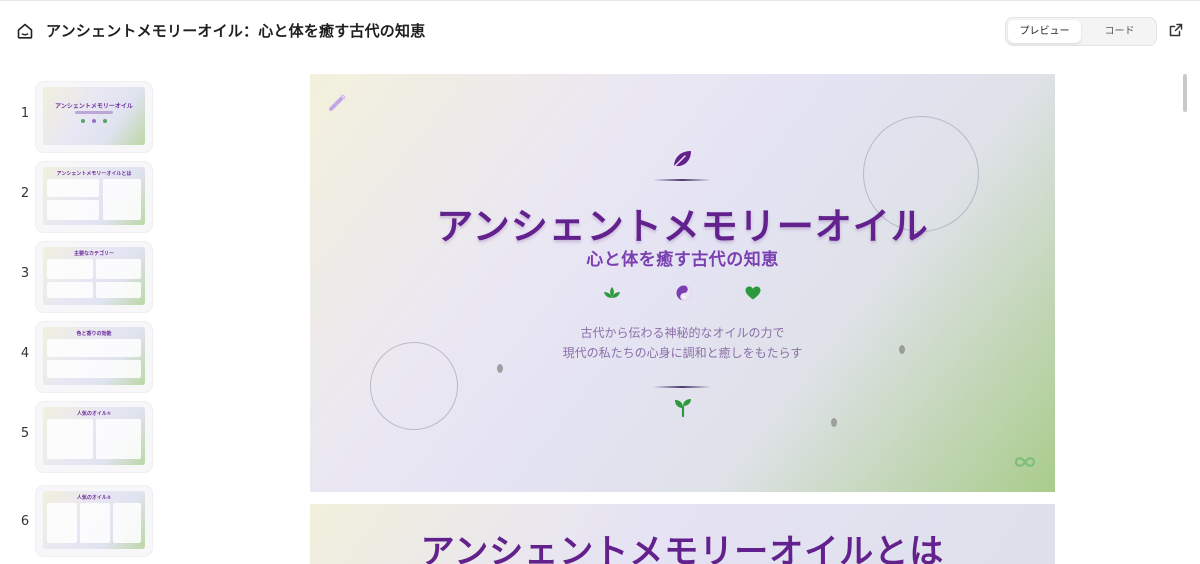  I want to click on thumbnail-preview: アンシェントメモリーオイル, so click(94, 116).